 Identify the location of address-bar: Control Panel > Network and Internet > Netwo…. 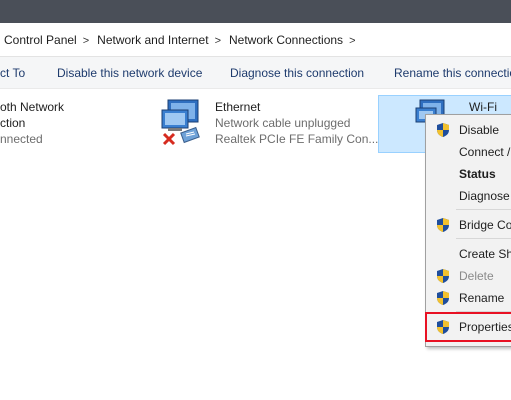
(255, 40).